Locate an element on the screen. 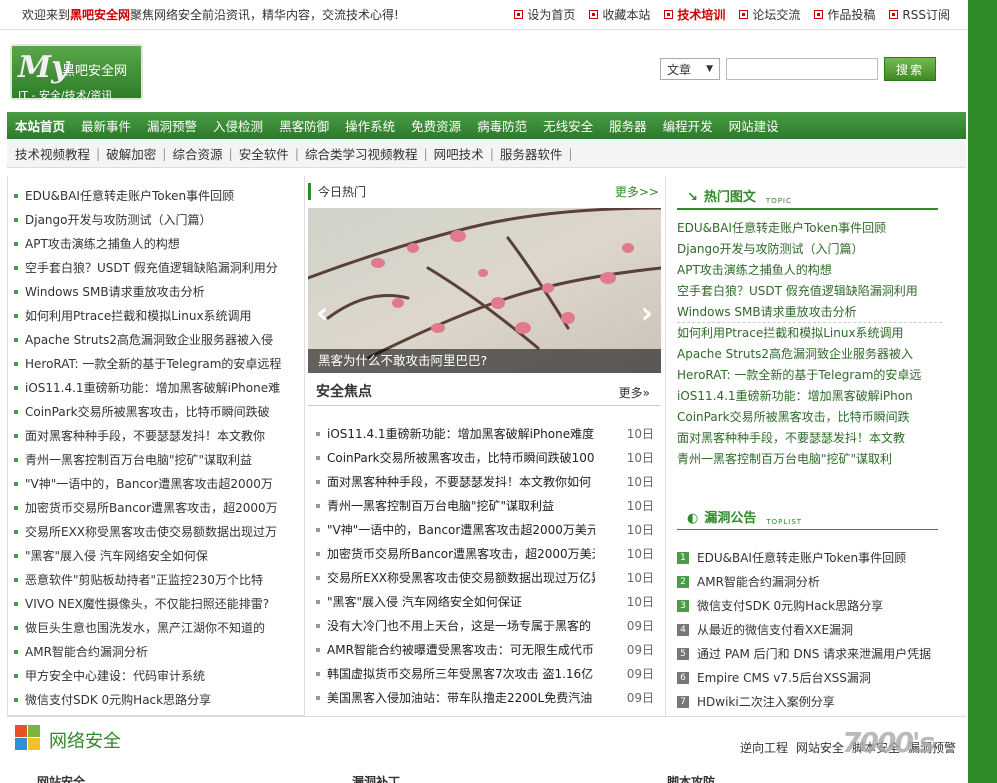 The height and width of the screenshot is (783, 997). list-item: "黑客"展入侵 汽车网络安全如何保证 10日 is located at coordinates (484, 602).